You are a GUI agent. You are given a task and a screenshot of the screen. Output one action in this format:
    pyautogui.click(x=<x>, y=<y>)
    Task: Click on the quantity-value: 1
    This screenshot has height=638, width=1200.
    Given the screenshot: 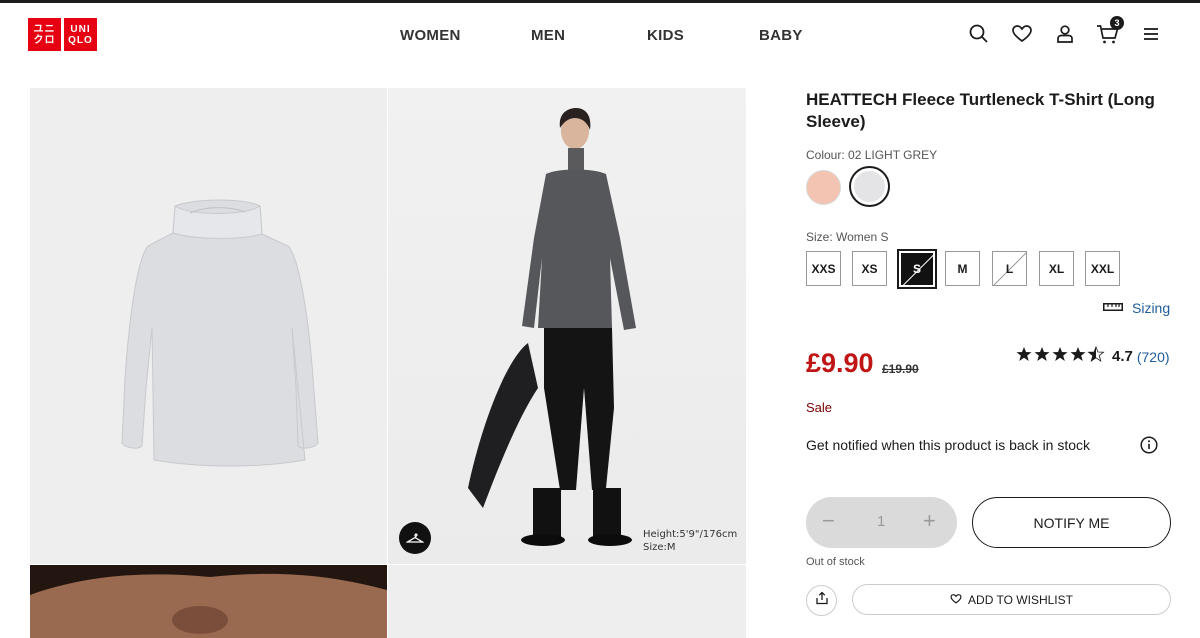 What is the action you would take?
    pyautogui.click(x=881, y=521)
    